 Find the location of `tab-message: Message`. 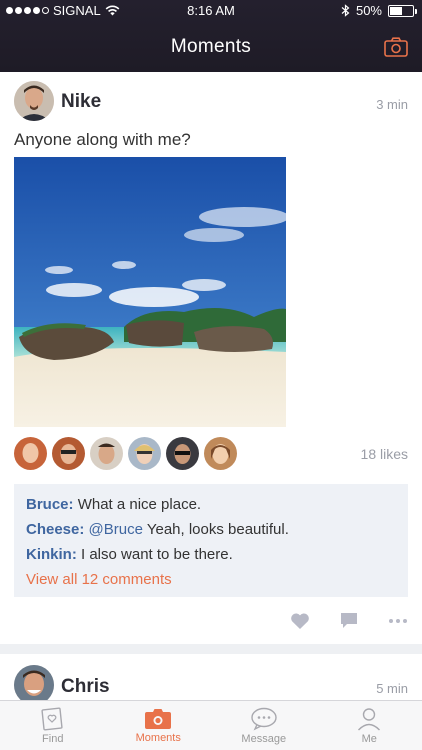

tab-message: Message is located at coordinates (264, 725).